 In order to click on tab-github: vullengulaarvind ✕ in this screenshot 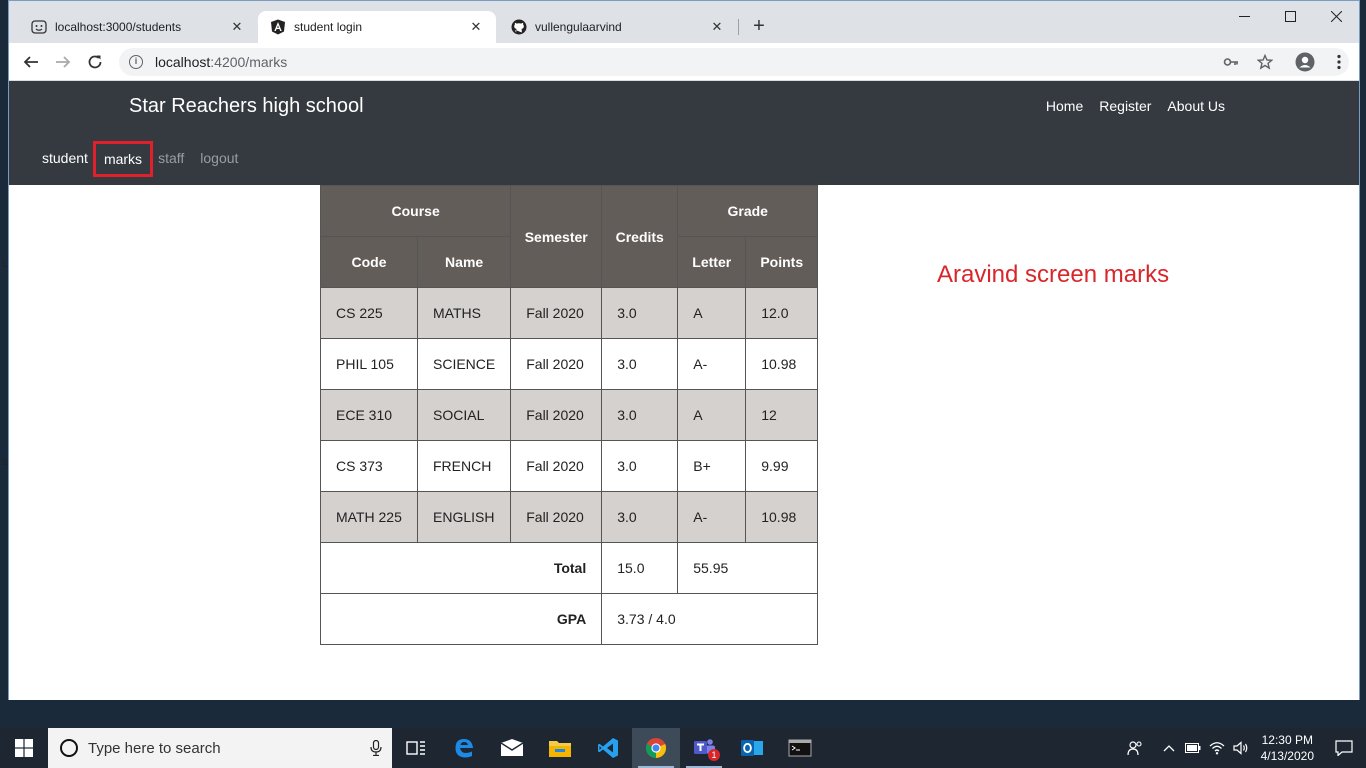, I will do `click(618, 27)`.